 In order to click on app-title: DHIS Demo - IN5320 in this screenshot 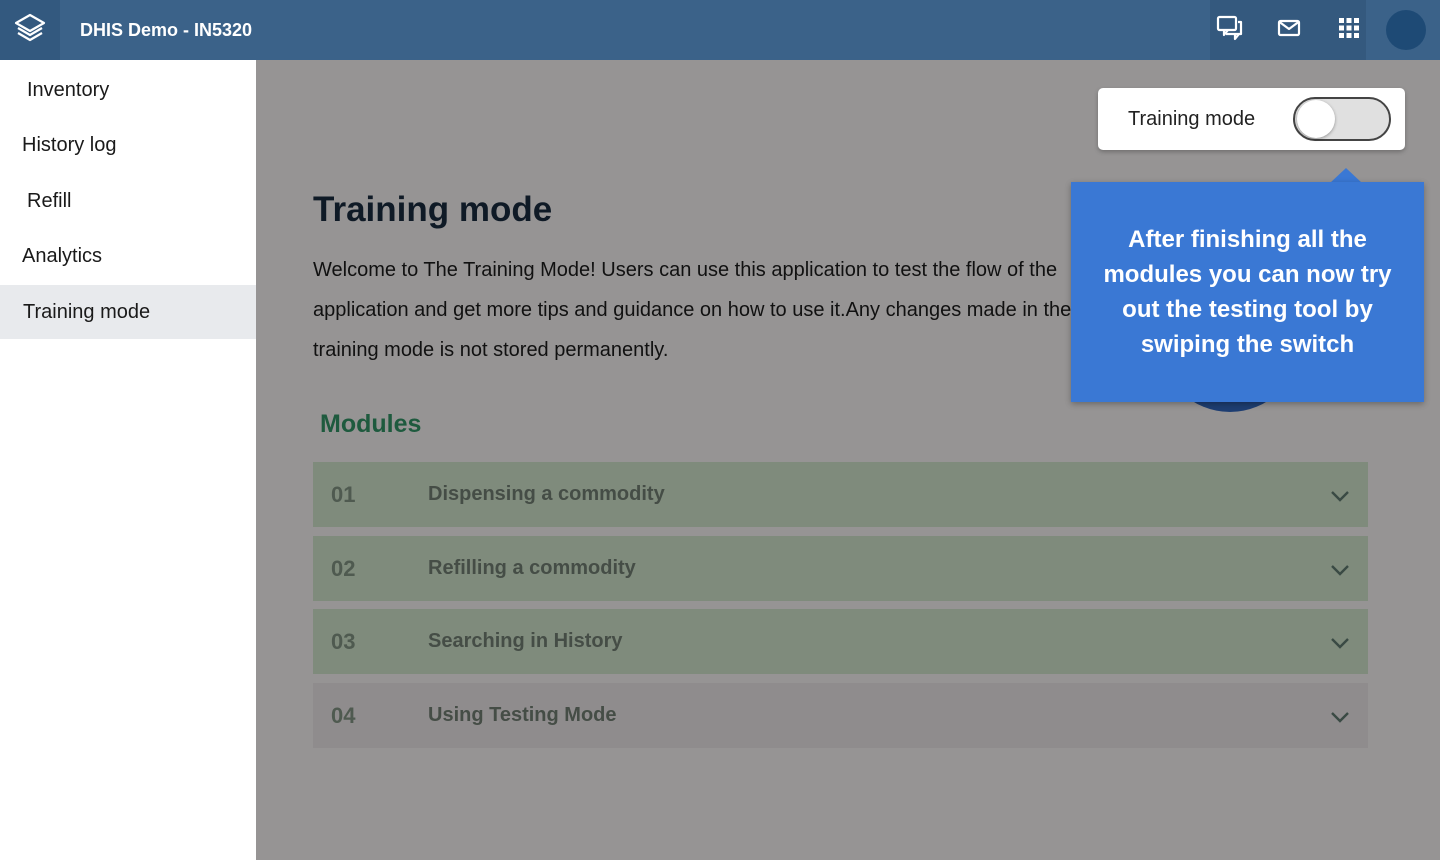, I will do `click(166, 30)`.